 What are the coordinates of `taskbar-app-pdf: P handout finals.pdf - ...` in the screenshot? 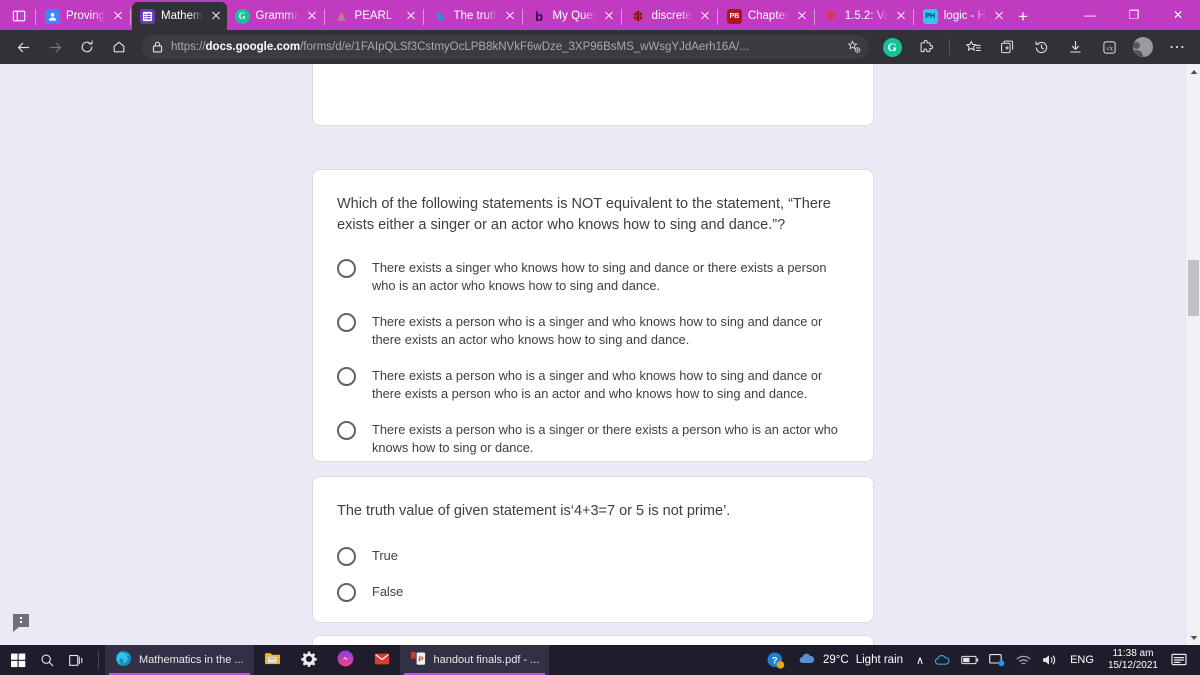 It's located at (474, 660).